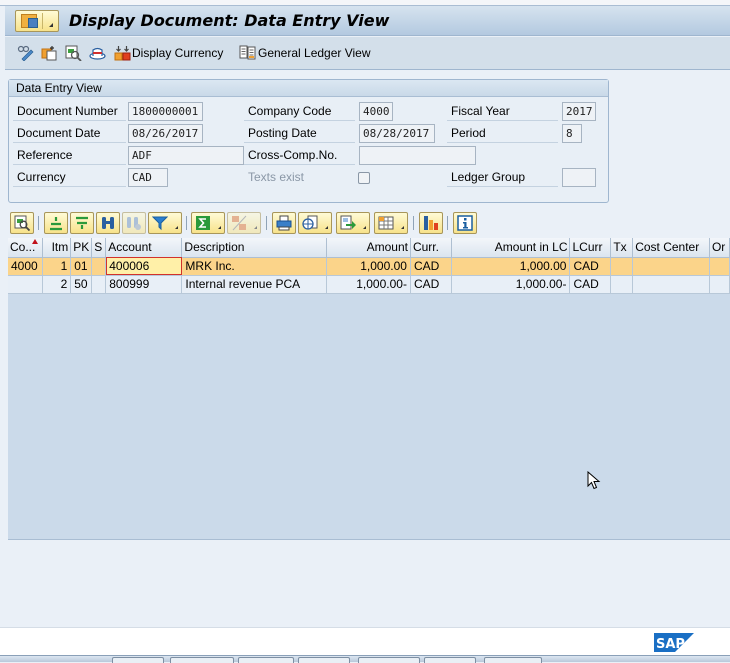 The width and height of the screenshot is (730, 663). I want to click on page-title: Display Document: Data Entry View, so click(229, 20).